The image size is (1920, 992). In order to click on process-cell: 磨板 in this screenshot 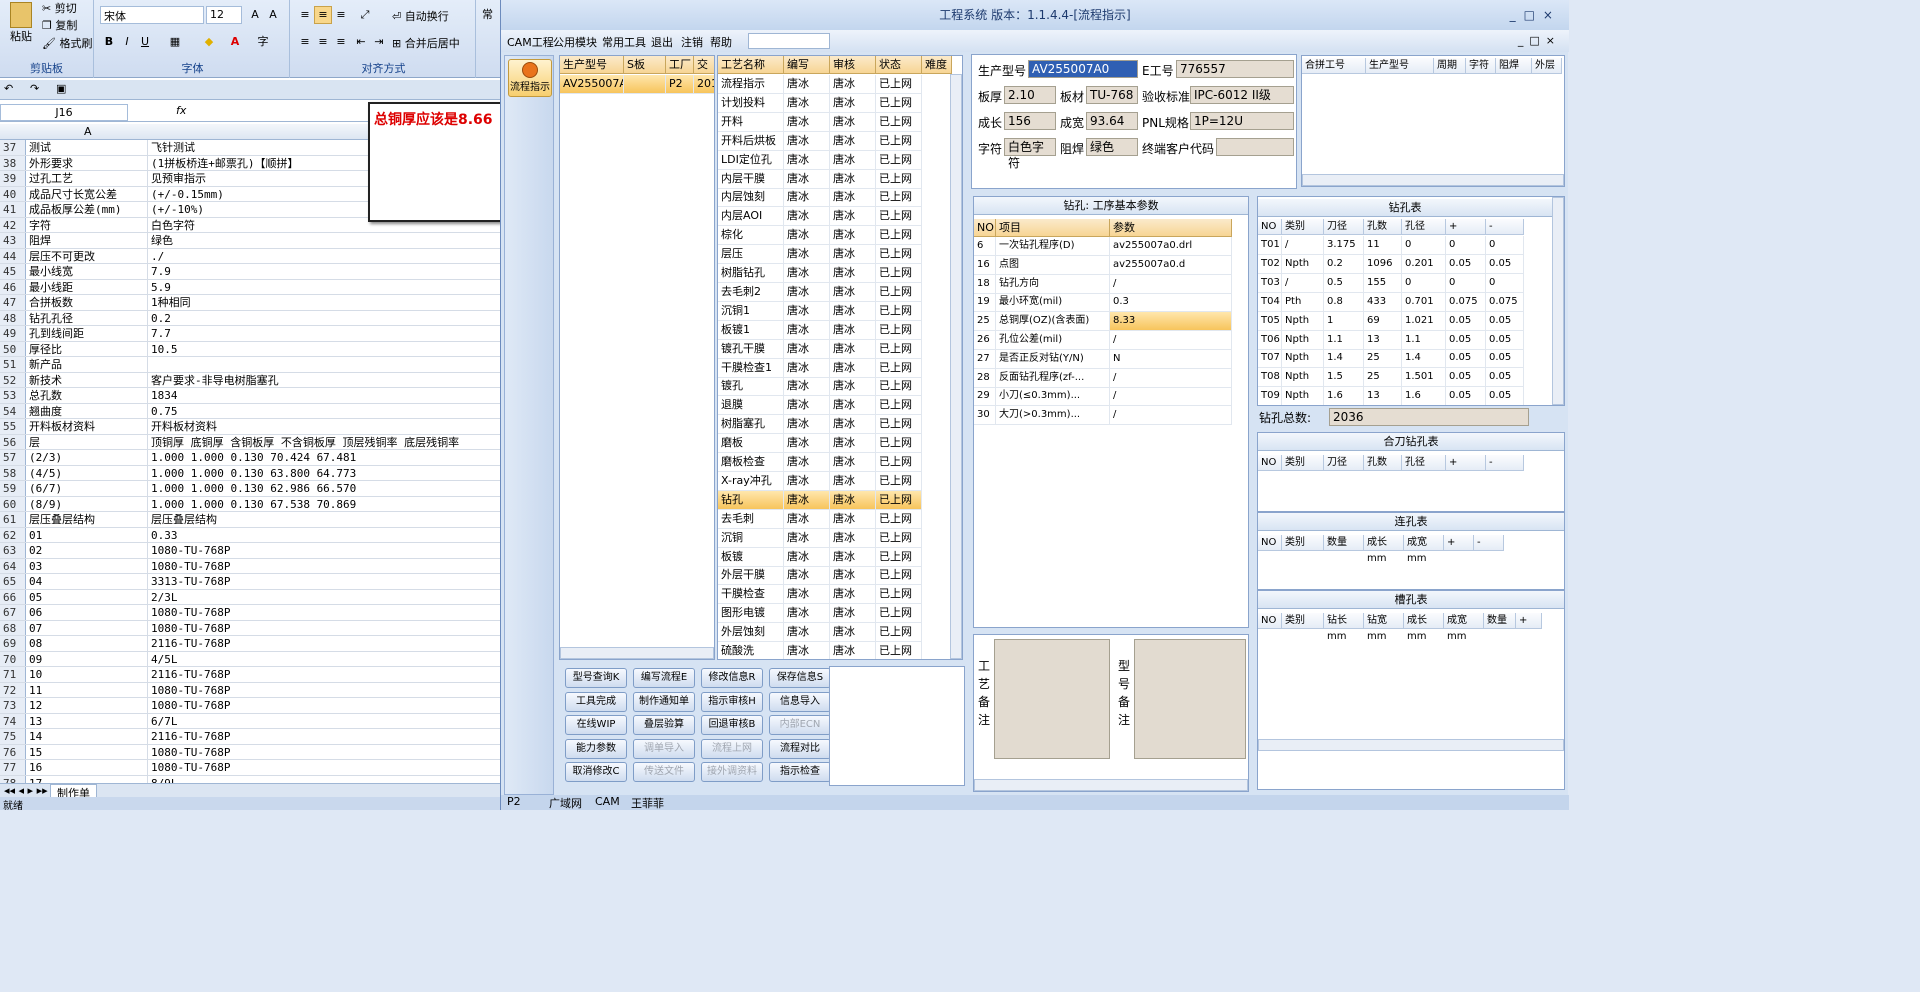, I will do `click(751, 444)`.